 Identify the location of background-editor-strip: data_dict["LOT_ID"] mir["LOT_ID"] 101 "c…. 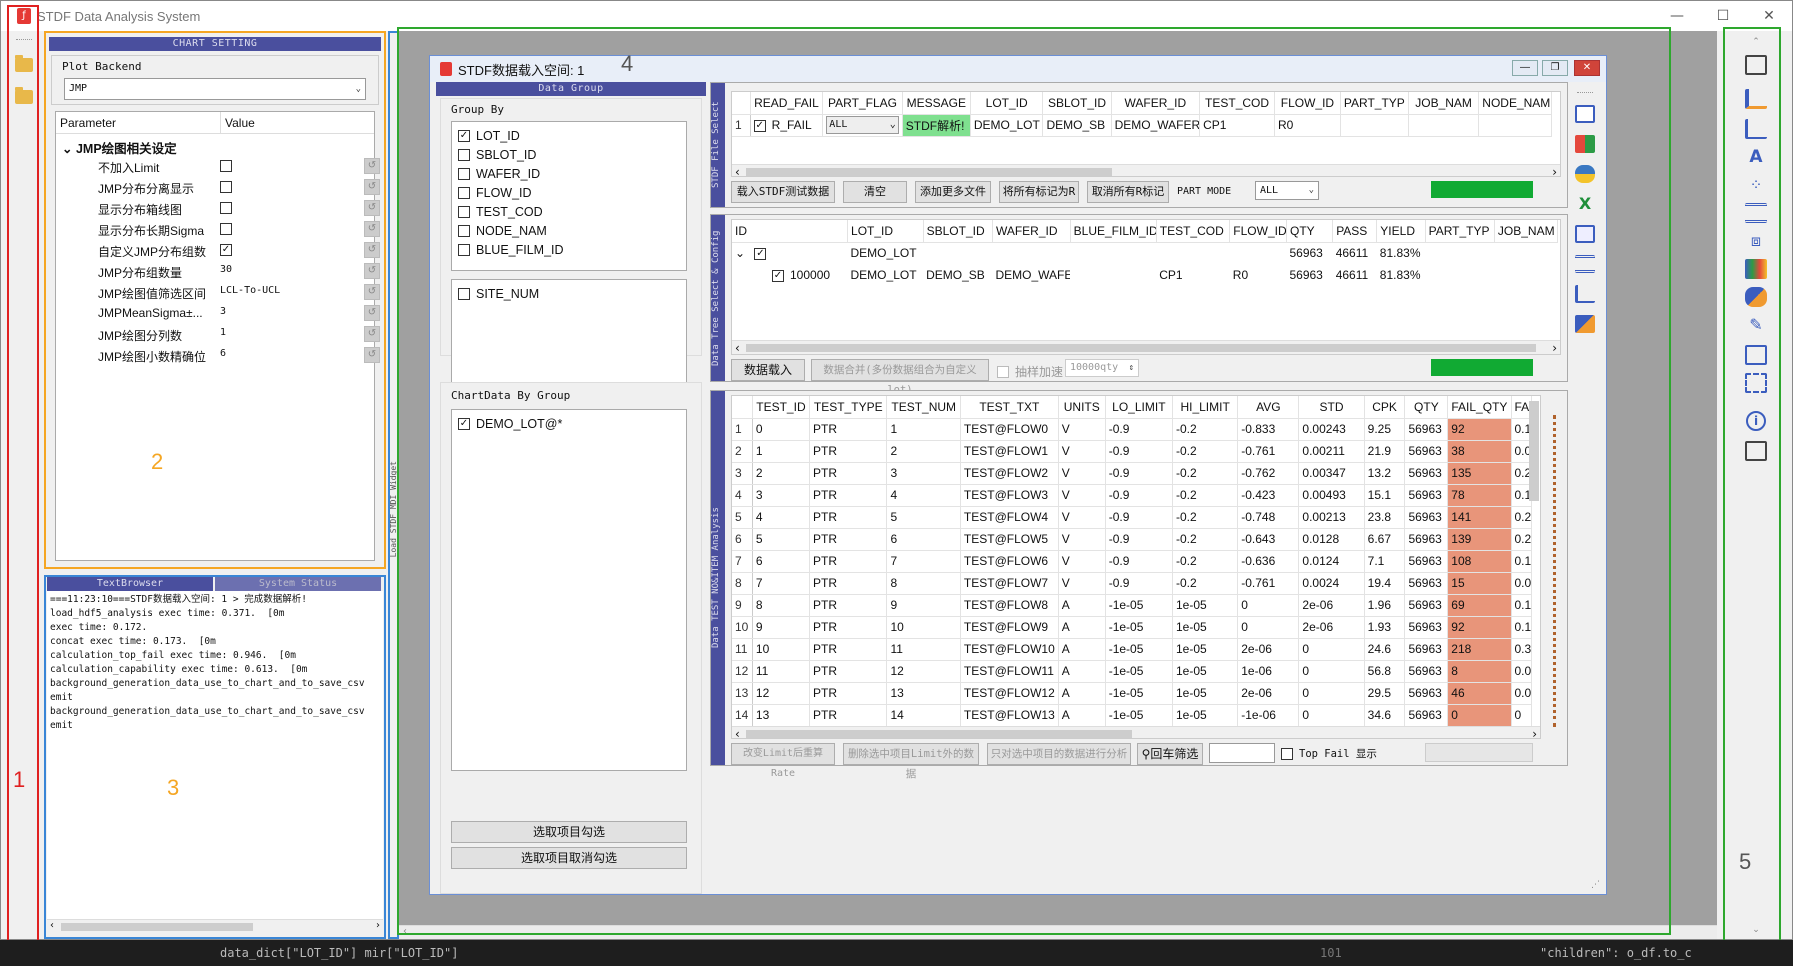
(896, 953).